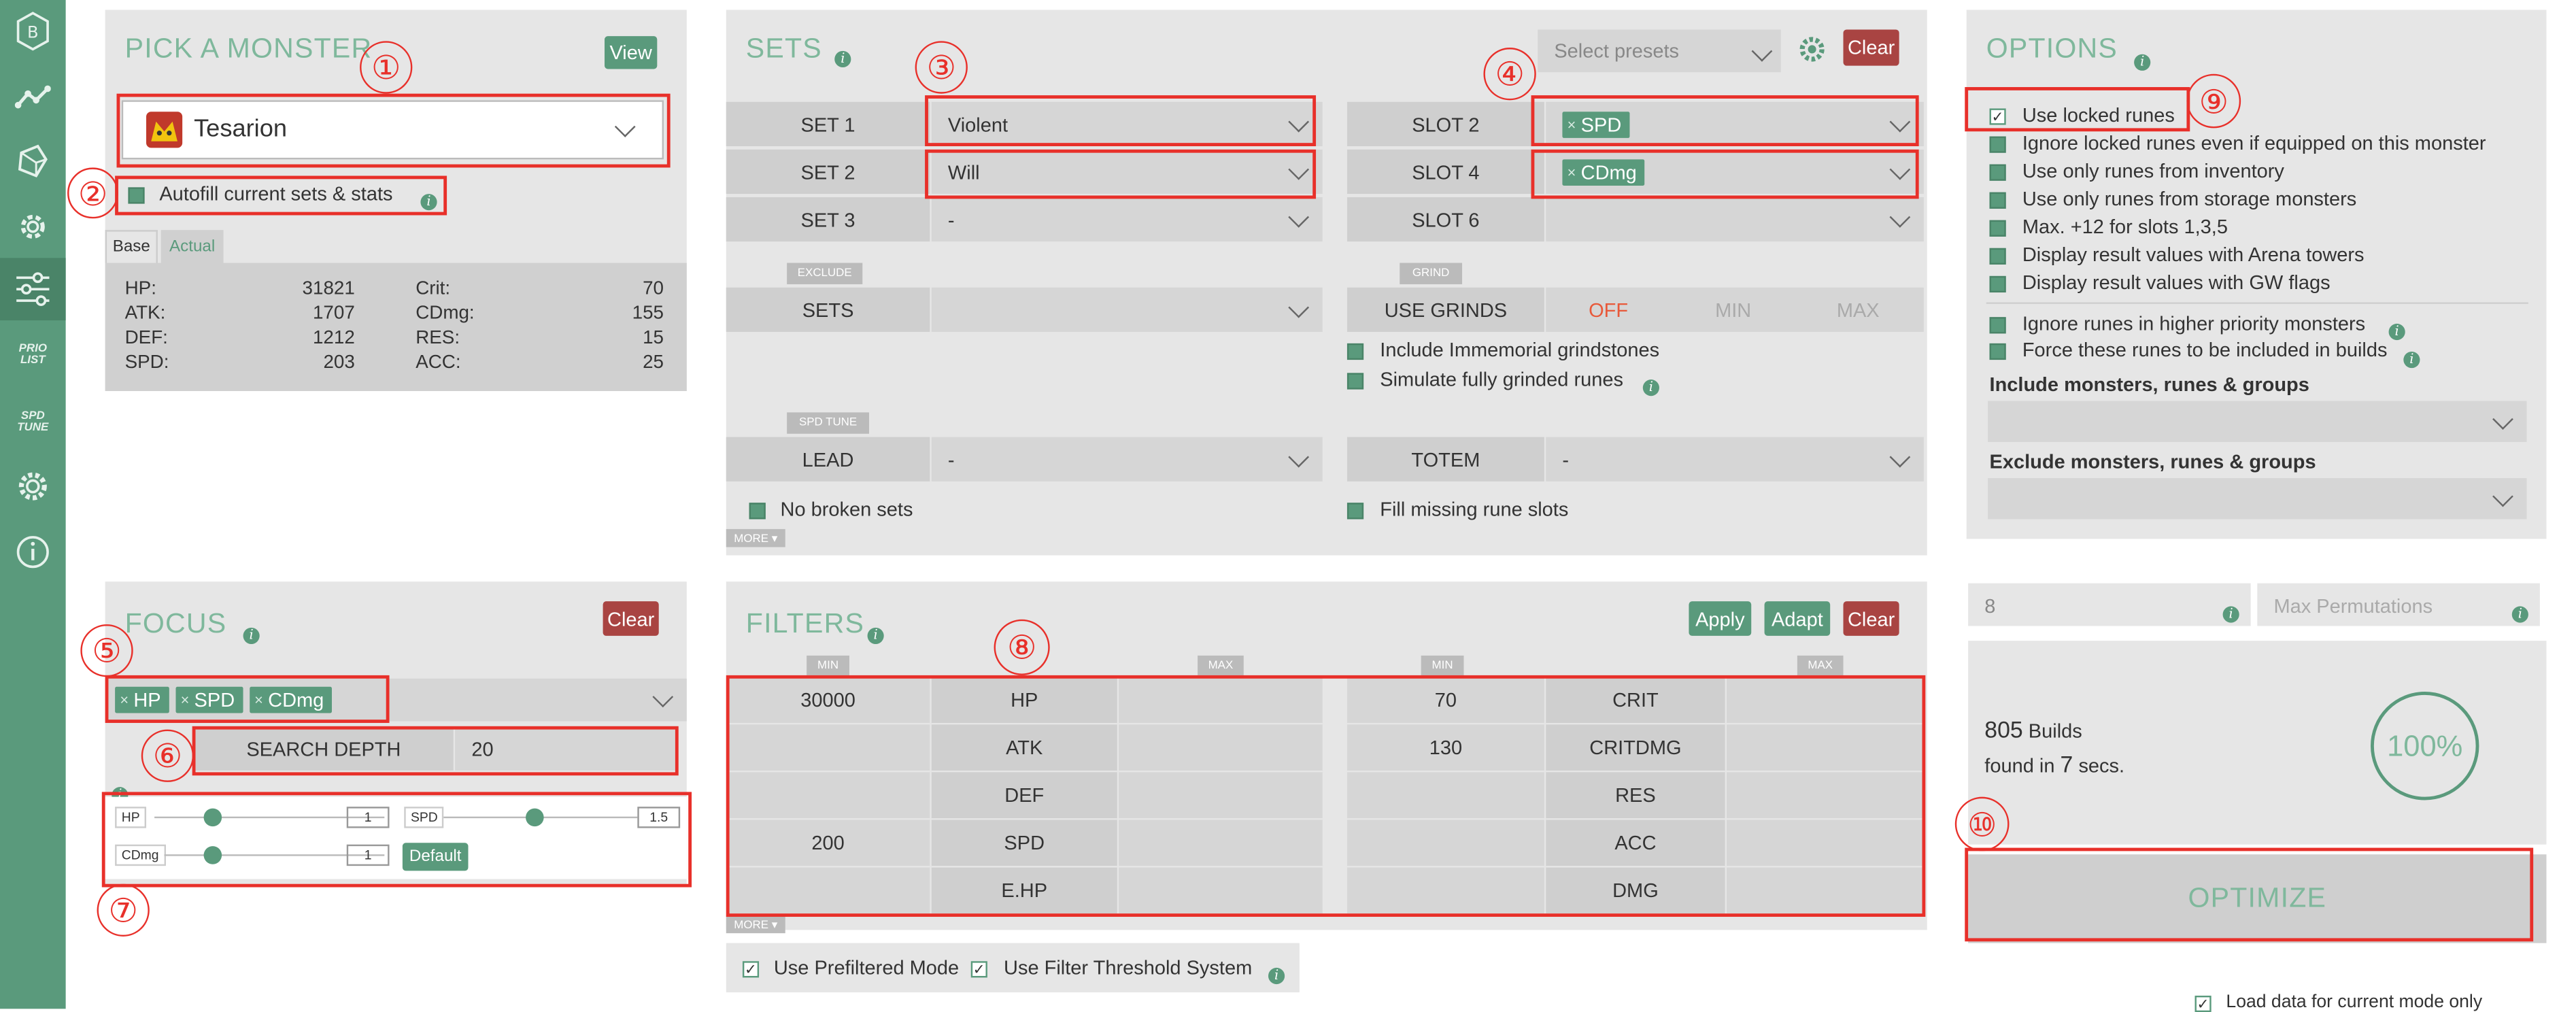  I want to click on threads-info-icon: i, so click(2230, 611).